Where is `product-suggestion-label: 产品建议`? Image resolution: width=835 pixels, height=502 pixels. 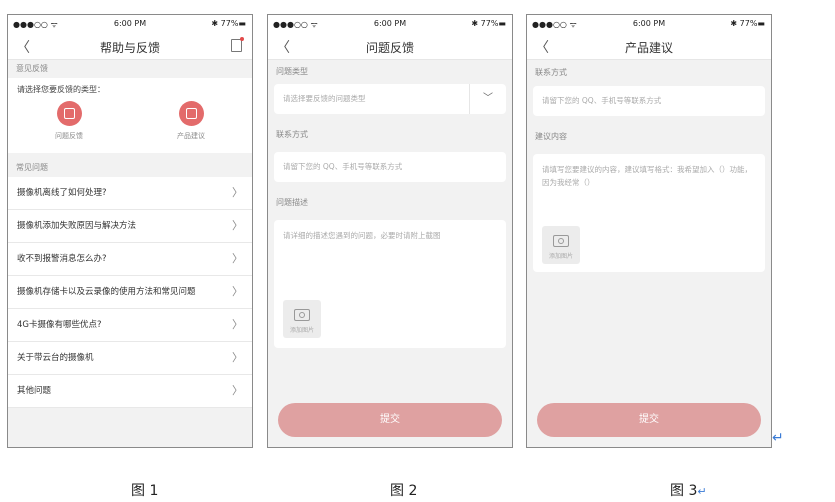 product-suggestion-label: 产品建议 is located at coordinates (191, 136).